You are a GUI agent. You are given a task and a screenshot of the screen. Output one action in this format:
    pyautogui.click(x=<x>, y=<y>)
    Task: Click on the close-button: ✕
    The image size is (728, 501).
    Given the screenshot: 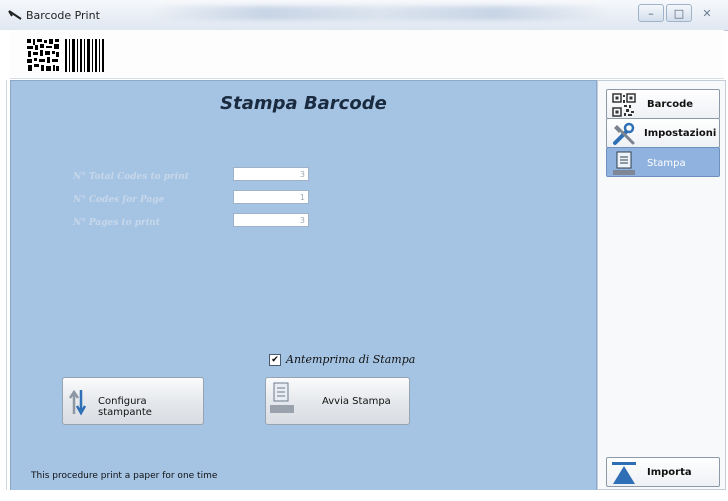 What is the action you would take?
    pyautogui.click(x=707, y=13)
    